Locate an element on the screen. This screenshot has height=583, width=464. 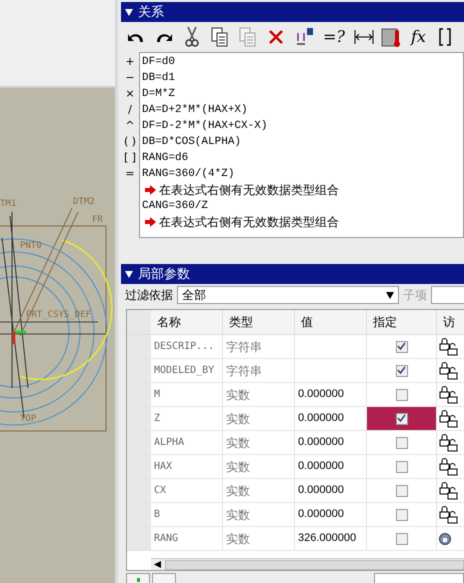
operator-button: ( ) is located at coordinates (130, 142).